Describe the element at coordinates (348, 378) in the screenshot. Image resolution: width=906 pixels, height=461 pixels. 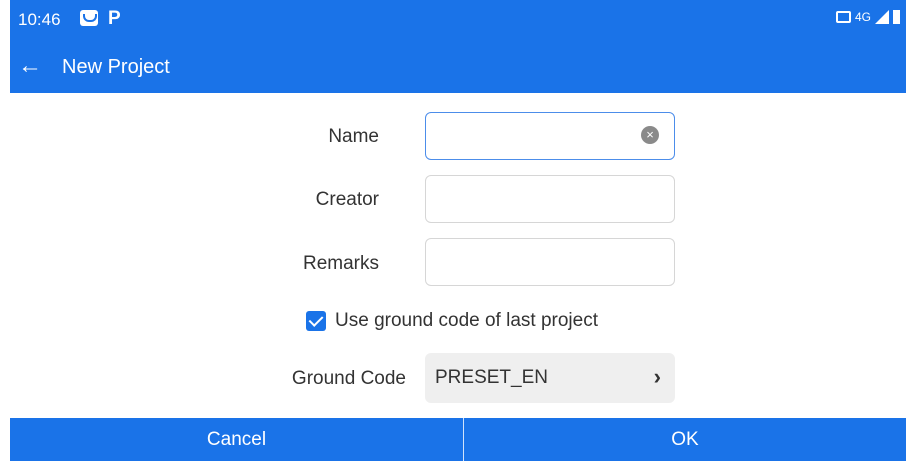
I see `ground-code-label: Ground Code` at that location.